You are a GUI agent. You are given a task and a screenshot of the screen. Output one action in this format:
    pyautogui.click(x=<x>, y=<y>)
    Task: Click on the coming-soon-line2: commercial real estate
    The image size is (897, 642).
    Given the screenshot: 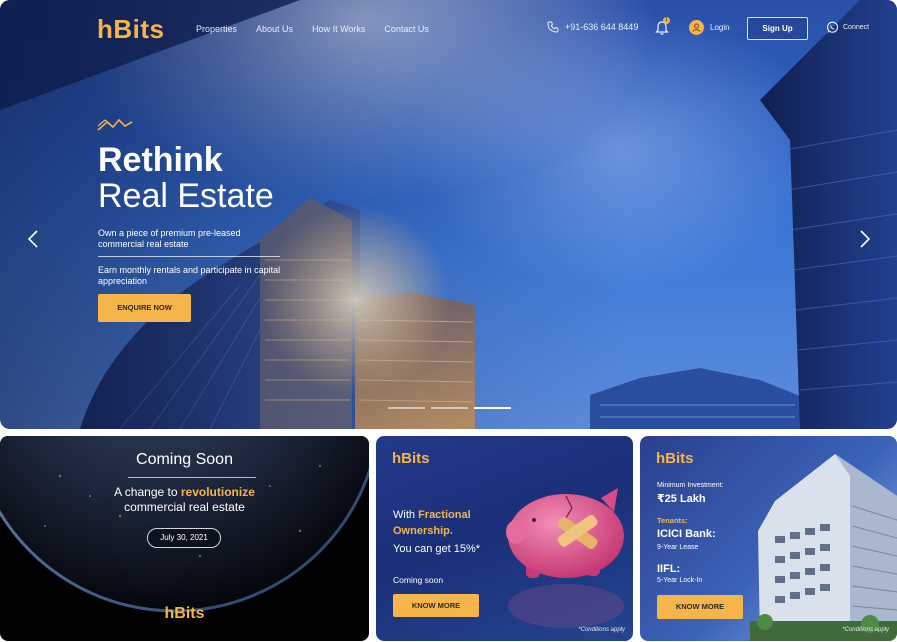 What is the action you would take?
    pyautogui.click(x=184, y=507)
    